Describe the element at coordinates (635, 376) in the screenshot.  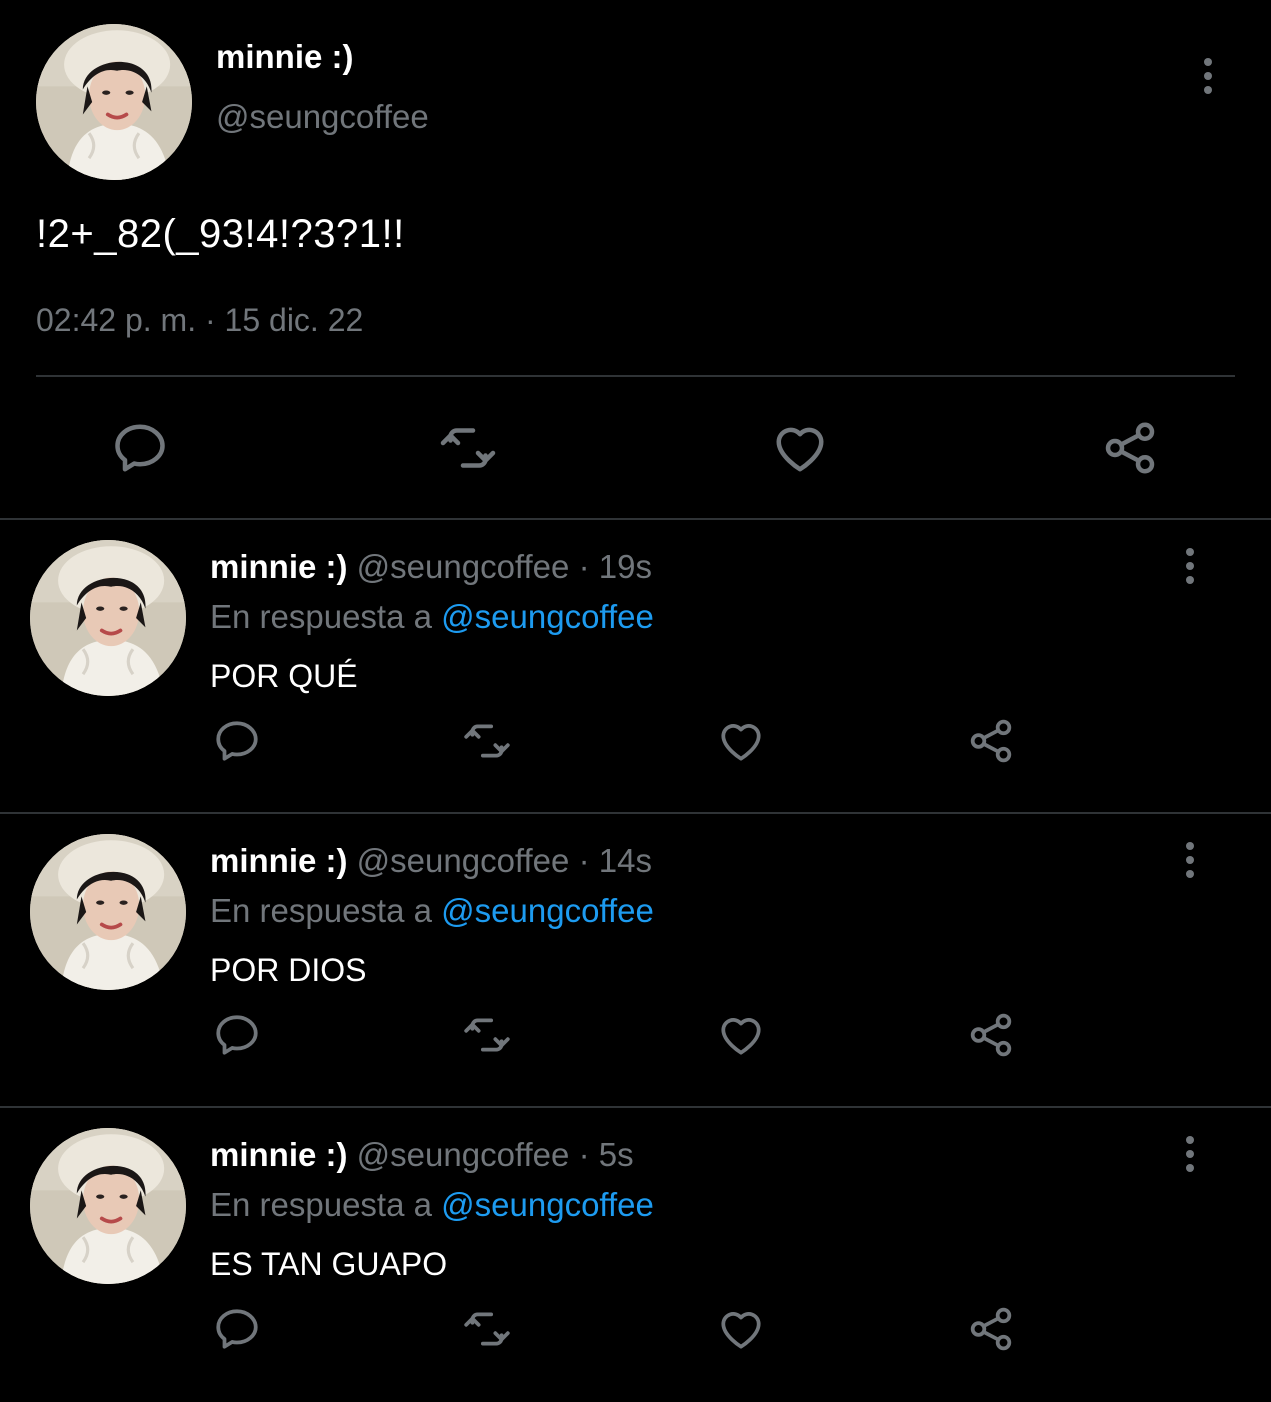
I see `divider` at that location.